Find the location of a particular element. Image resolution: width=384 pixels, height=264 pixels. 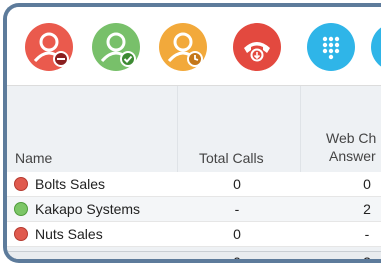

webchats-sum: 2 is located at coordinates (367, 258).